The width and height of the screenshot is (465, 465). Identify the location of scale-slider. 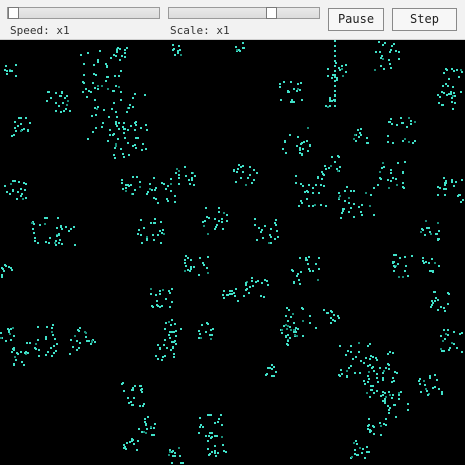
(244, 13).